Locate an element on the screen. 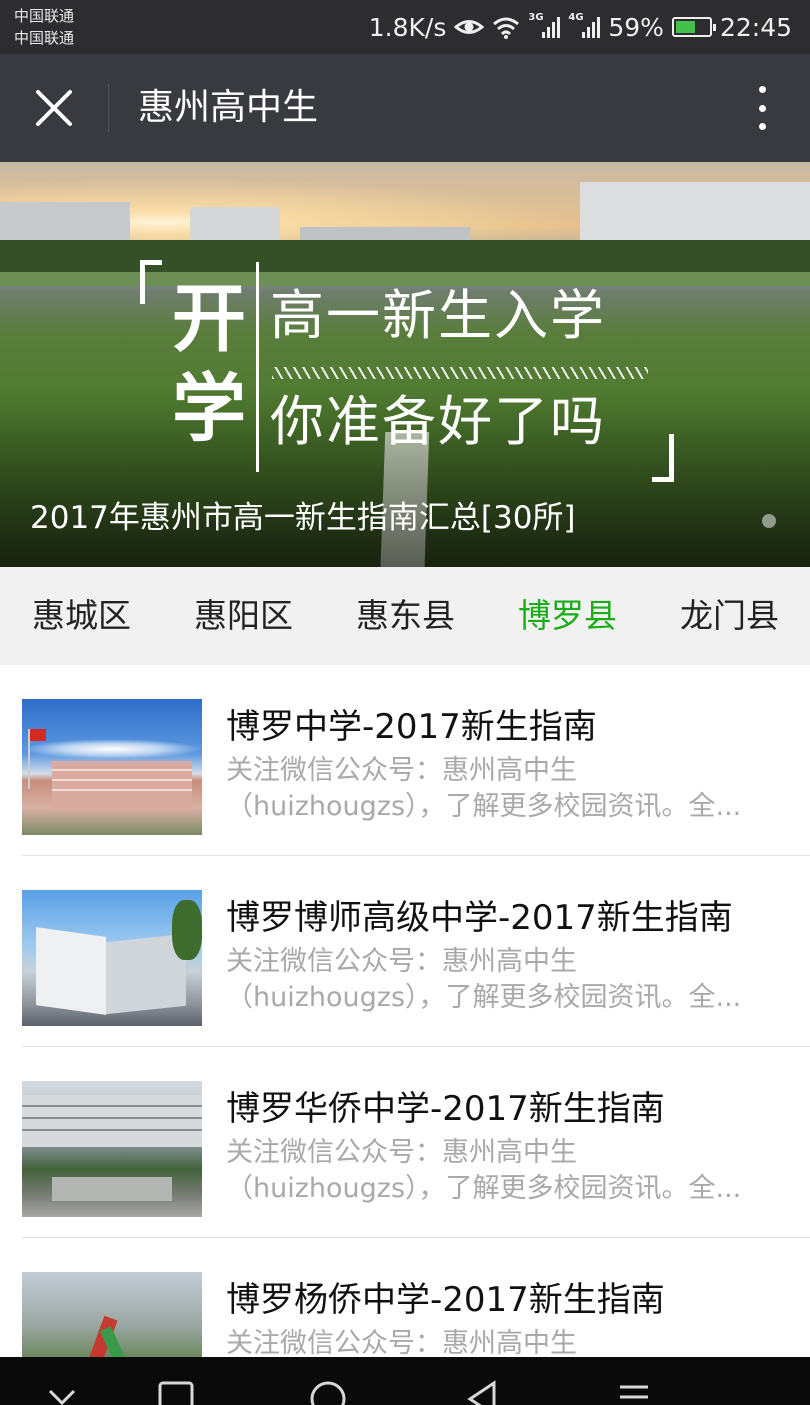 This screenshot has height=1405, width=810. district-tabs: 惠城区 惠阳区 惠东县 博罗县 龙门县 is located at coordinates (405, 616).